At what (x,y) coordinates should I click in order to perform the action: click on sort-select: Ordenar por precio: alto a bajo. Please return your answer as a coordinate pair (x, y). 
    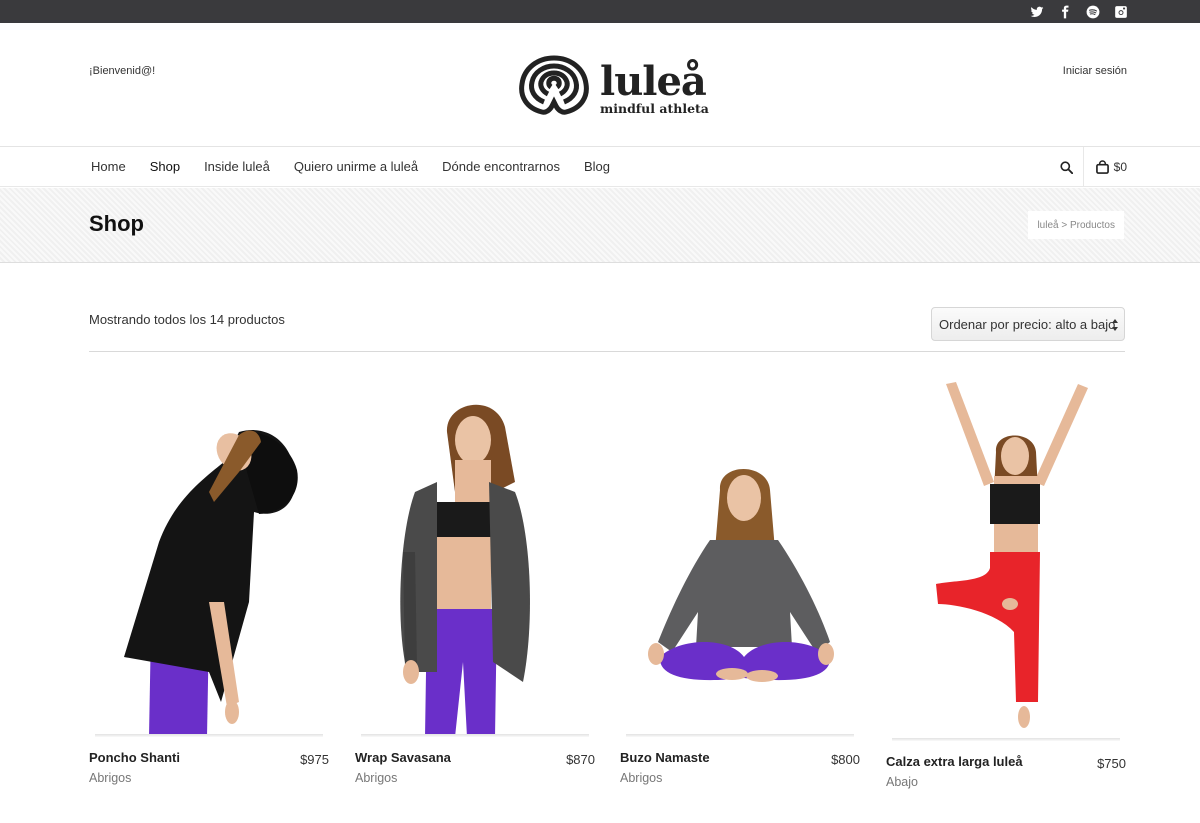
    Looking at the image, I should click on (1028, 324).